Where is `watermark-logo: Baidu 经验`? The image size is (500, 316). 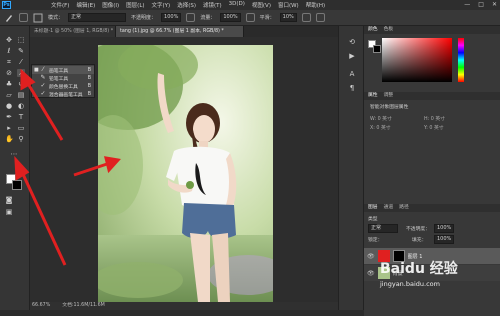 watermark-logo: Baidu 经验 is located at coordinates (419, 269).